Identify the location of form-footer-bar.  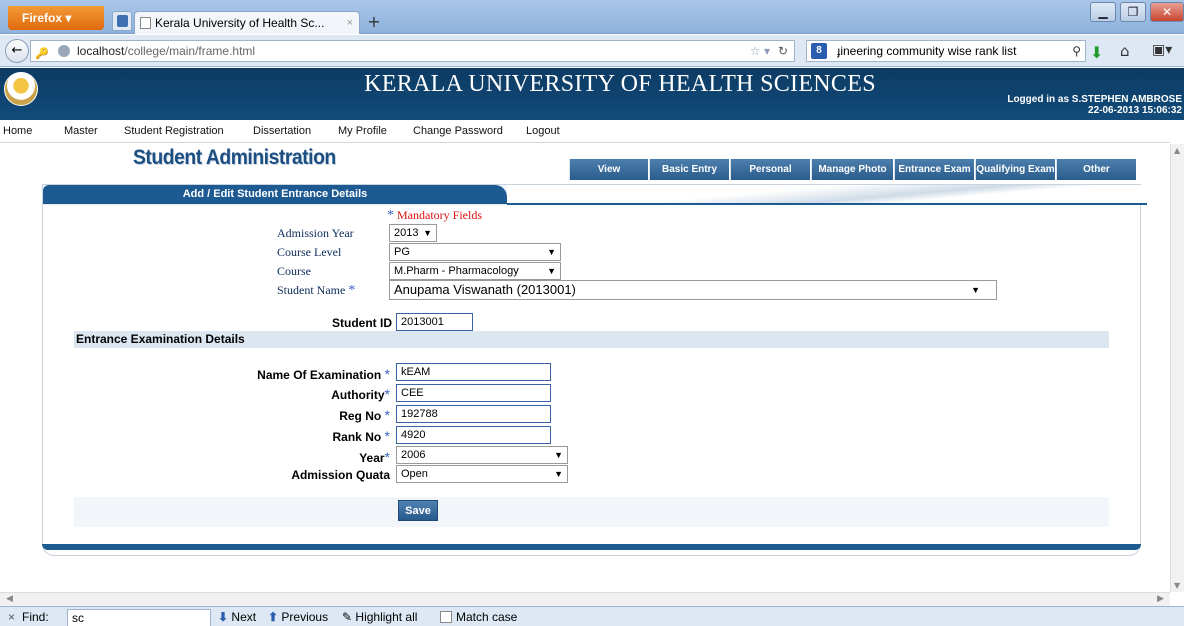
(591, 512).